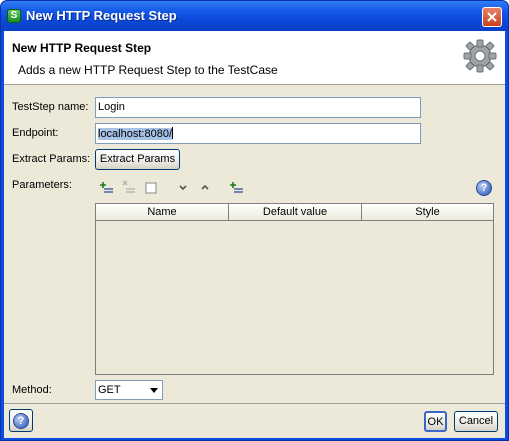 The width and height of the screenshot is (509, 441). Describe the element at coordinates (435, 421) in the screenshot. I see `ok-button: OK` at that location.